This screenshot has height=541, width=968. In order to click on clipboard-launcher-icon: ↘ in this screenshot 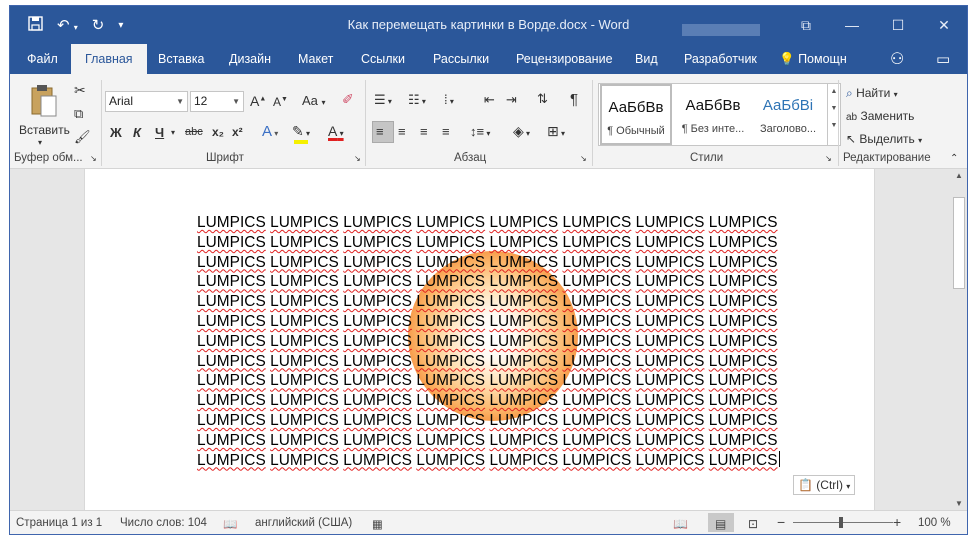, I will do `click(93, 158)`.